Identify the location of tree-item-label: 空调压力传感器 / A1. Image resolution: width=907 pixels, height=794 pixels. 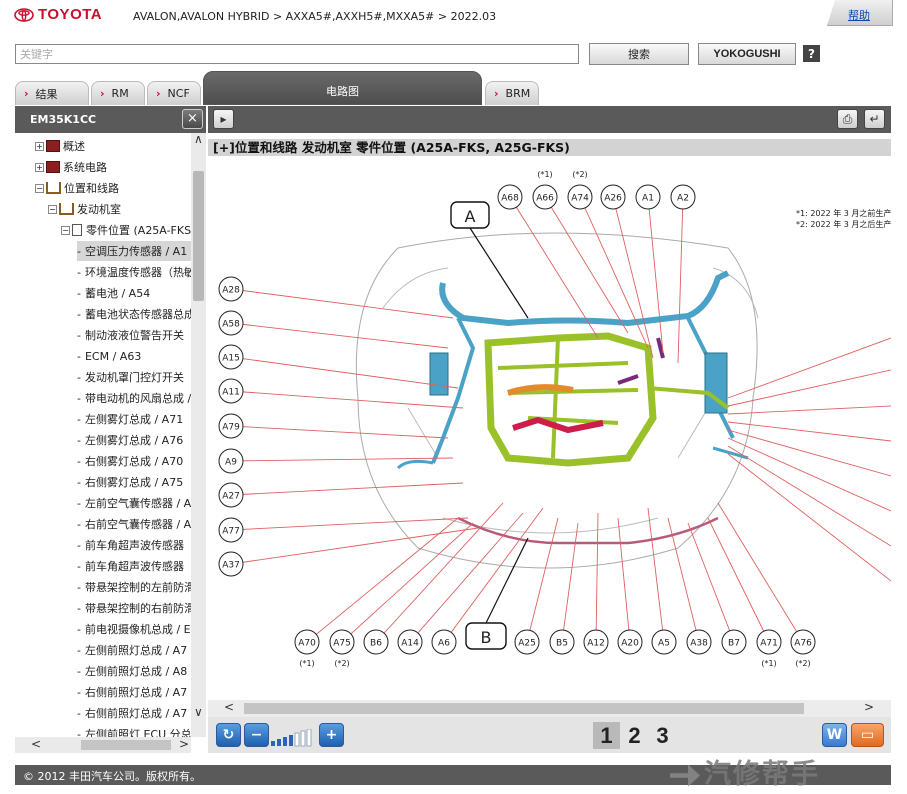
(136, 251).